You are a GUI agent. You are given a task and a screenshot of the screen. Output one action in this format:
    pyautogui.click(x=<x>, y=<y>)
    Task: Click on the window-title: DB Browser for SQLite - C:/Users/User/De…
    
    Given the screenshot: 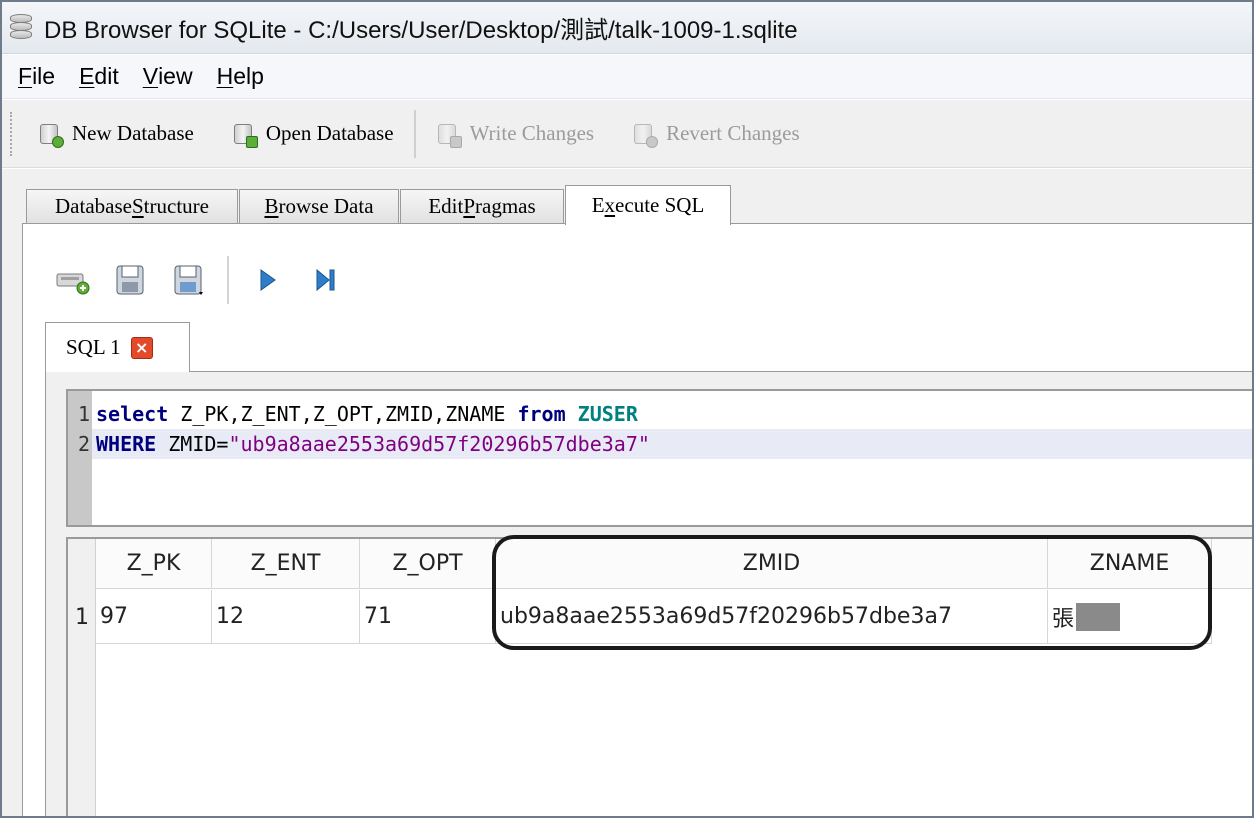 What is the action you would take?
    pyautogui.click(x=421, y=30)
    